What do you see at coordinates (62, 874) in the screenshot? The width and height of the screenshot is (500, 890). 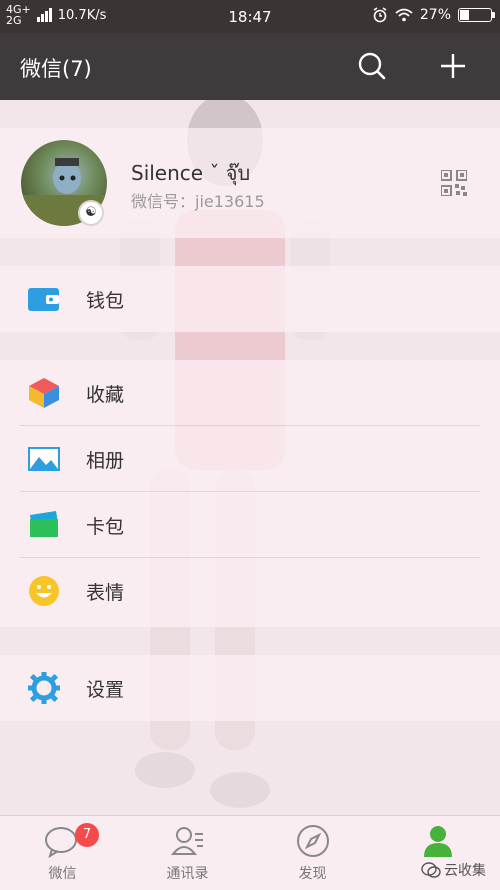 I see `tab-label-chats: 微信` at bounding box center [62, 874].